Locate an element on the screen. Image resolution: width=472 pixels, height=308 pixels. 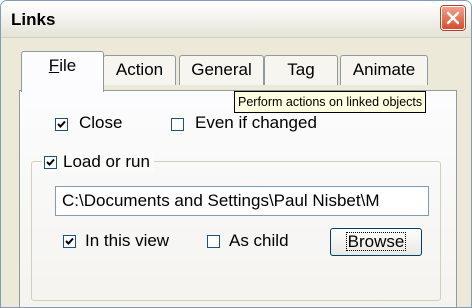
tab-tag-label: Tag is located at coordinates (301, 69).